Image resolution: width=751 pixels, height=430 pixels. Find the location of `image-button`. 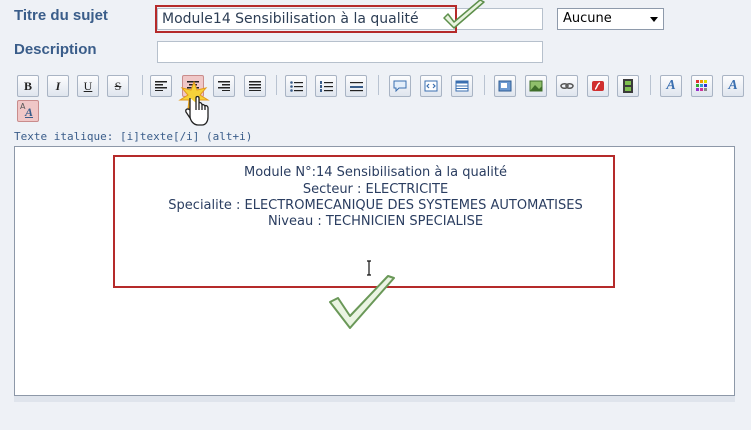

image-button is located at coordinates (536, 86).